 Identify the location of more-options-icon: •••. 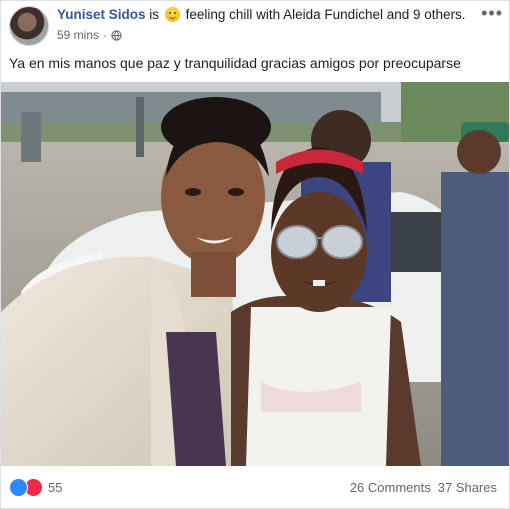
(492, 13).